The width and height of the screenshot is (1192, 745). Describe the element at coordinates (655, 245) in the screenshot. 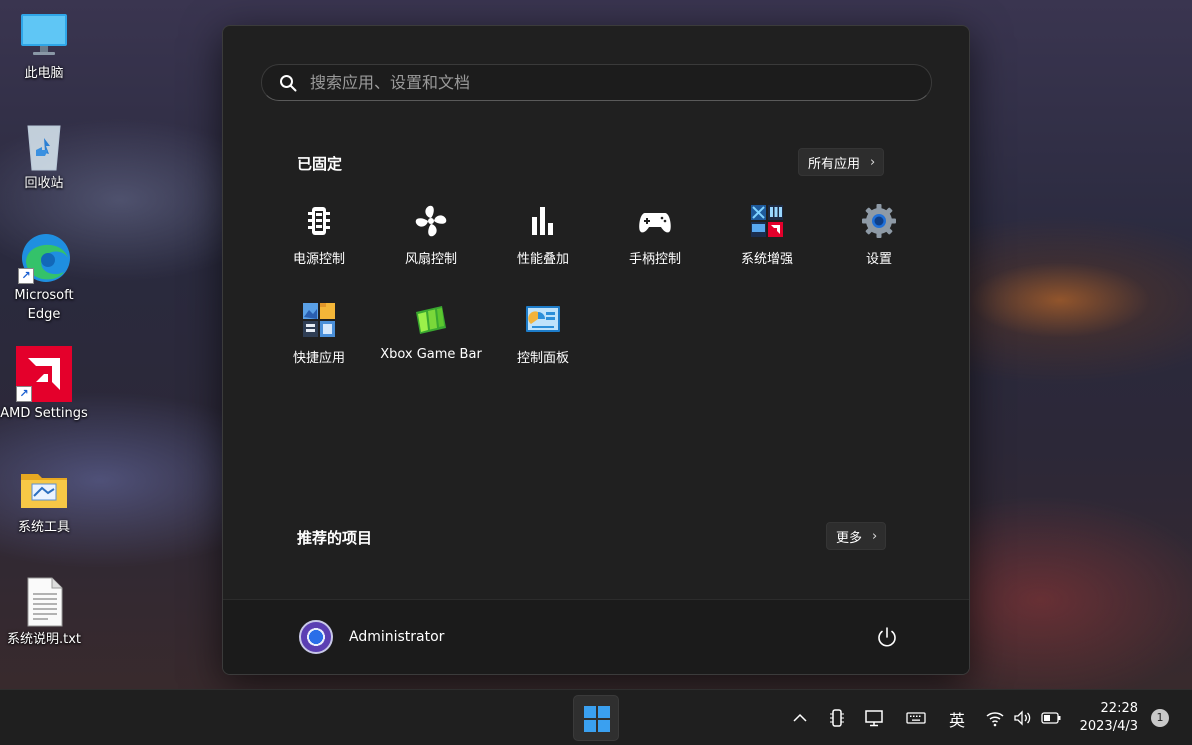

I see `pinned-app-gamepad-control: 手柄控制` at that location.